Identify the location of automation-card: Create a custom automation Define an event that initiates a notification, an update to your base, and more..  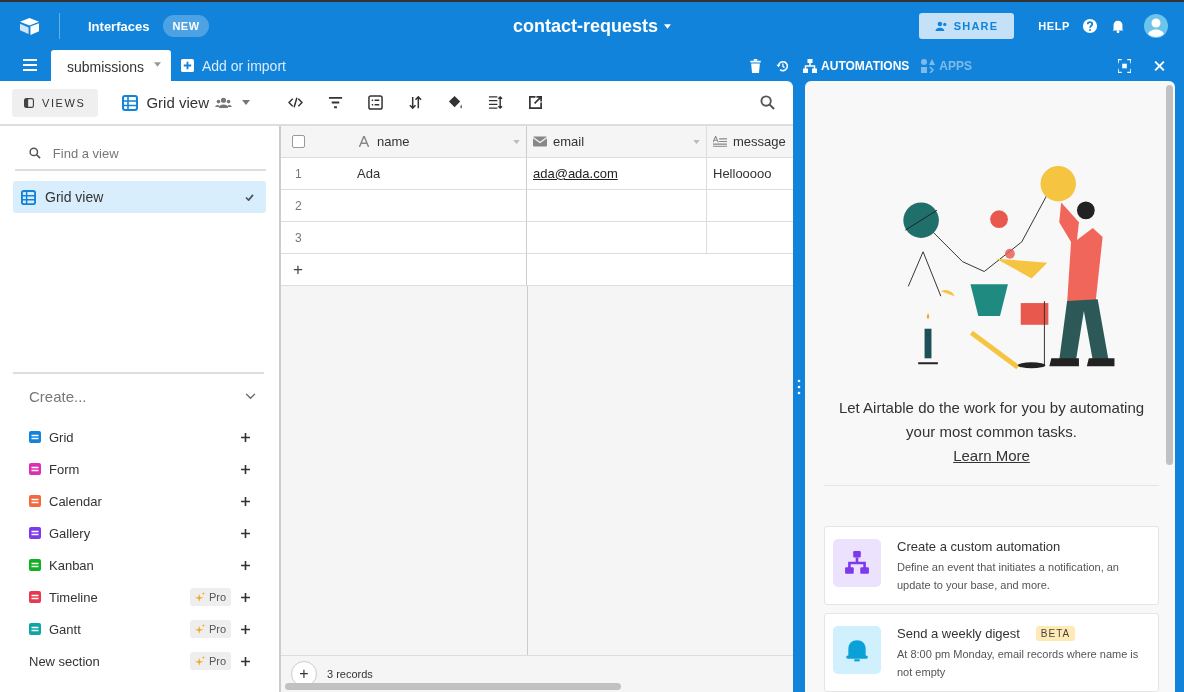
(991, 565).